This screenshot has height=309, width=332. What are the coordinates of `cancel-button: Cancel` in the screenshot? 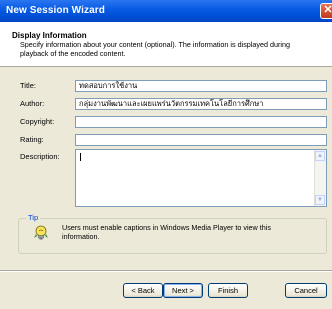 It's located at (306, 290).